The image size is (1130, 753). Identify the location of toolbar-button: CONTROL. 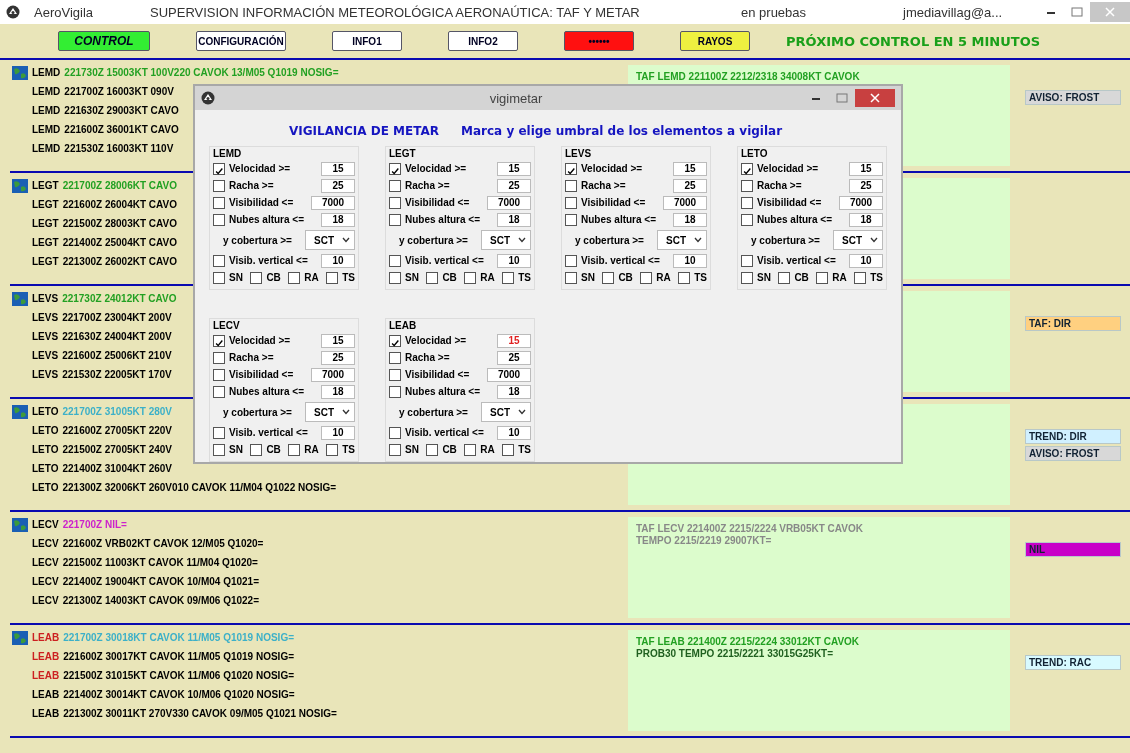
(104, 41).